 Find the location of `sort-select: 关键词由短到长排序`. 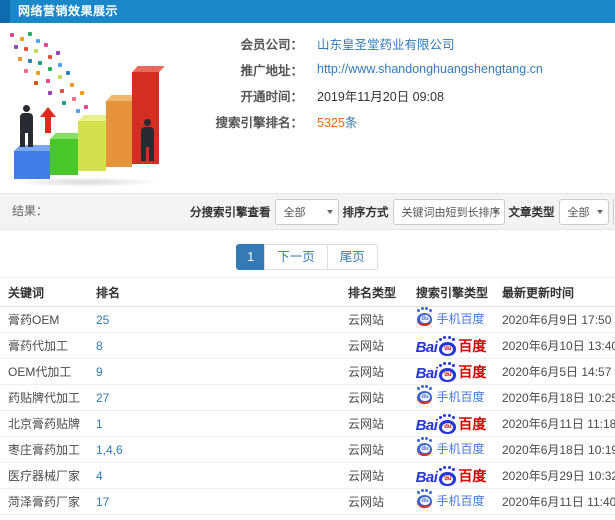

sort-select: 关键词由短到长排序 is located at coordinates (448, 211).